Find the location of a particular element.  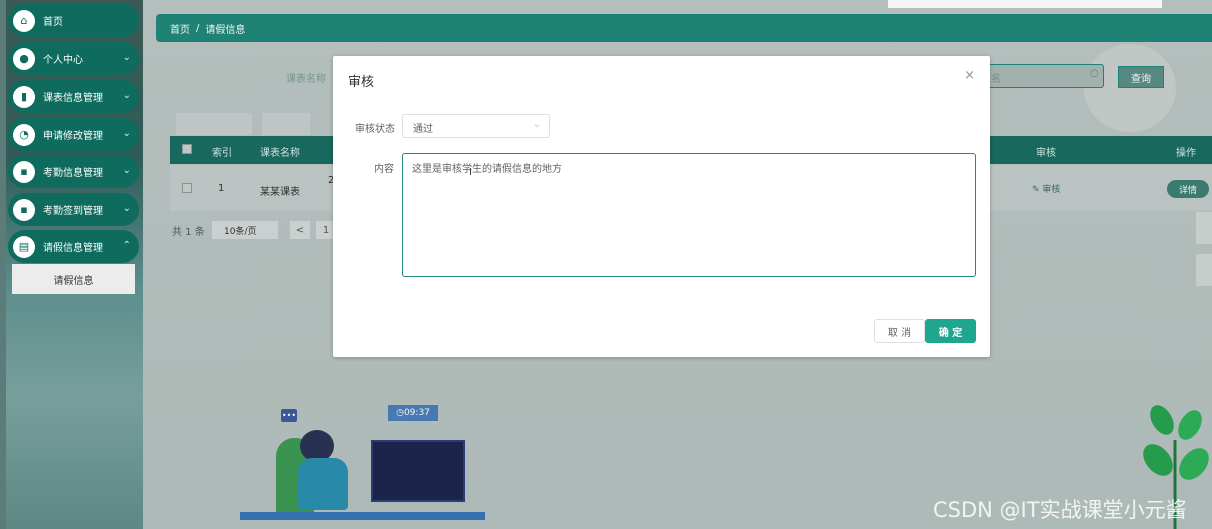

home-icon: ⌂ is located at coordinates (24, 20).